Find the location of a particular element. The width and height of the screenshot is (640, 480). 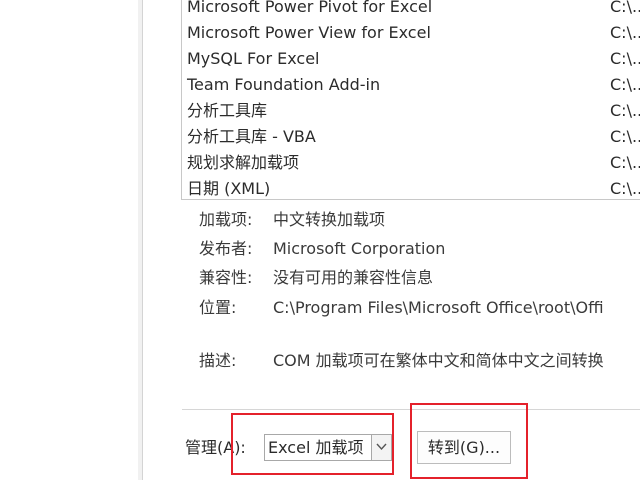

addin-name: MySQL For Excel is located at coordinates (253, 58).